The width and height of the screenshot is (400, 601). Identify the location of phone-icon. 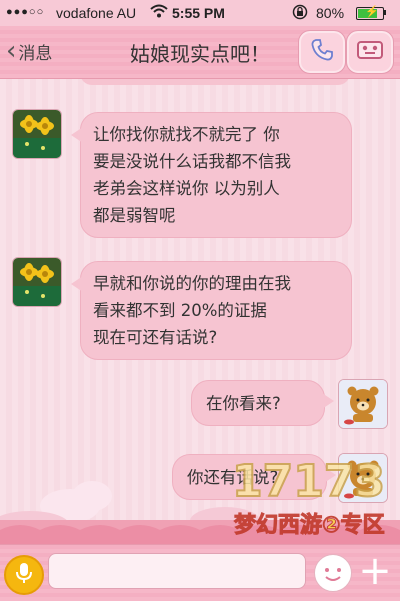
(322, 52).